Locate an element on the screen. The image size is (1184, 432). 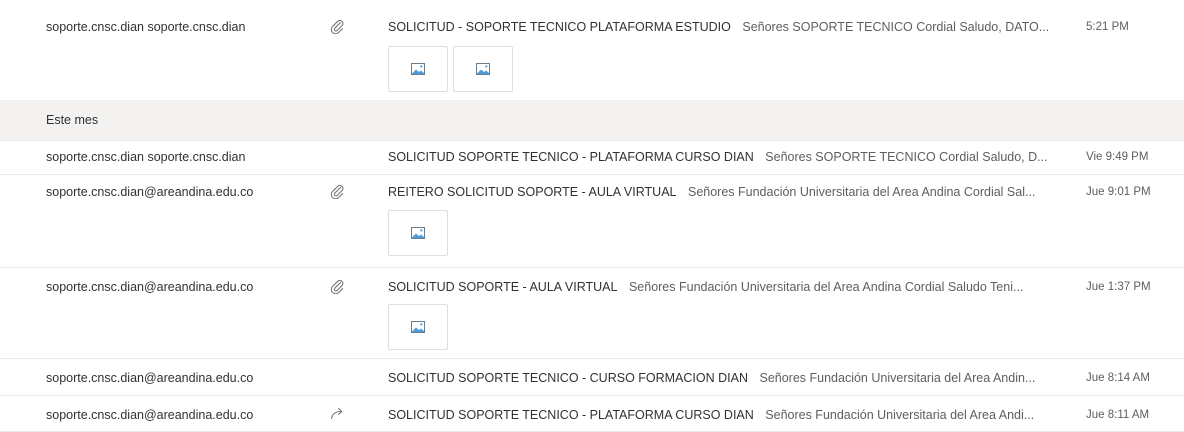
forward-arrow-icon is located at coordinates (340, 415).